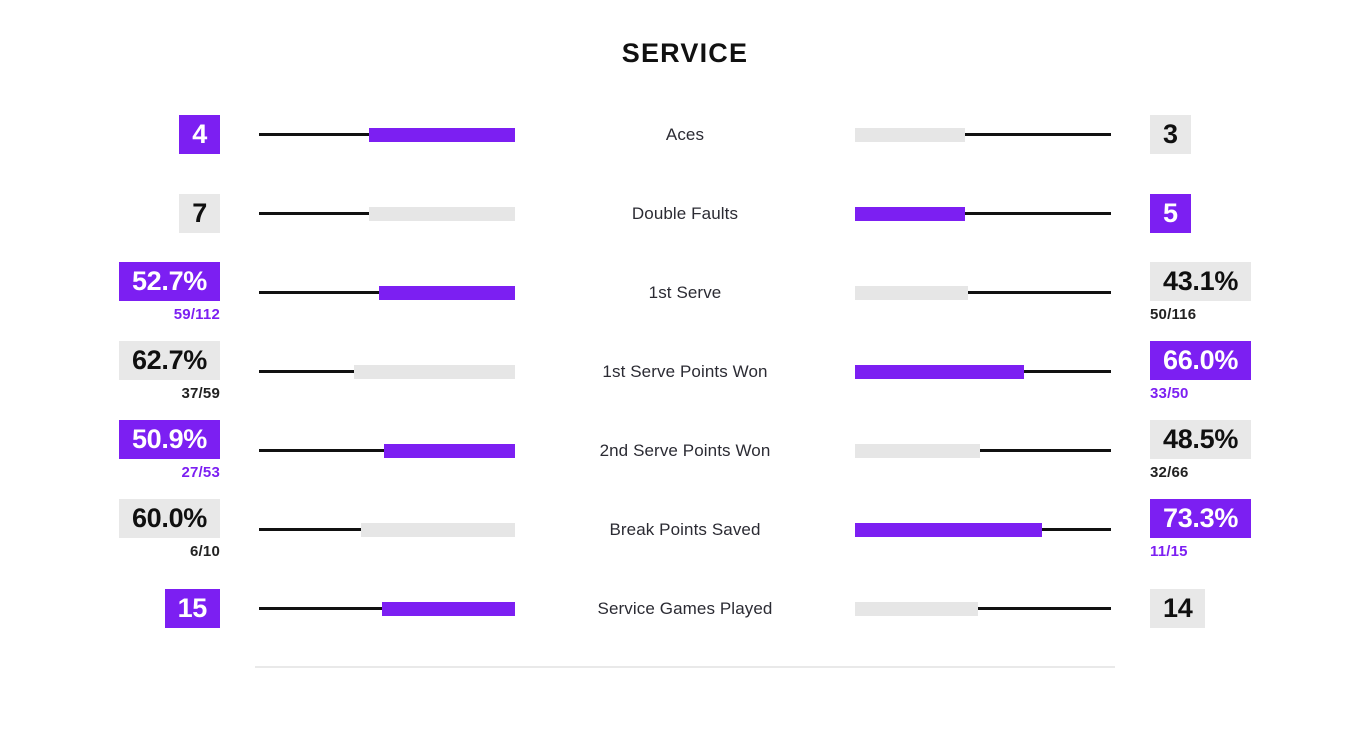  What do you see at coordinates (1257, 608) in the screenshot?
I see `right-value-cell: 14` at bounding box center [1257, 608].